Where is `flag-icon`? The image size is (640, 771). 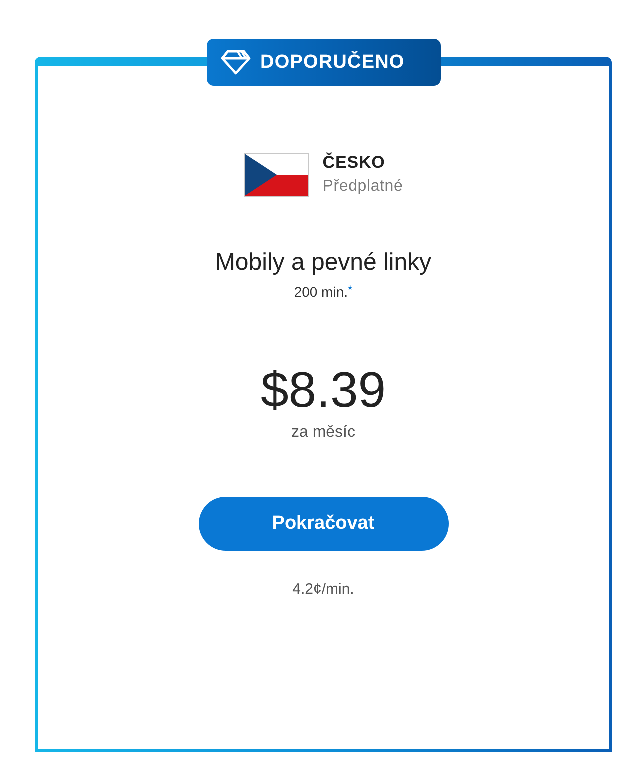 flag-icon is located at coordinates (276, 175).